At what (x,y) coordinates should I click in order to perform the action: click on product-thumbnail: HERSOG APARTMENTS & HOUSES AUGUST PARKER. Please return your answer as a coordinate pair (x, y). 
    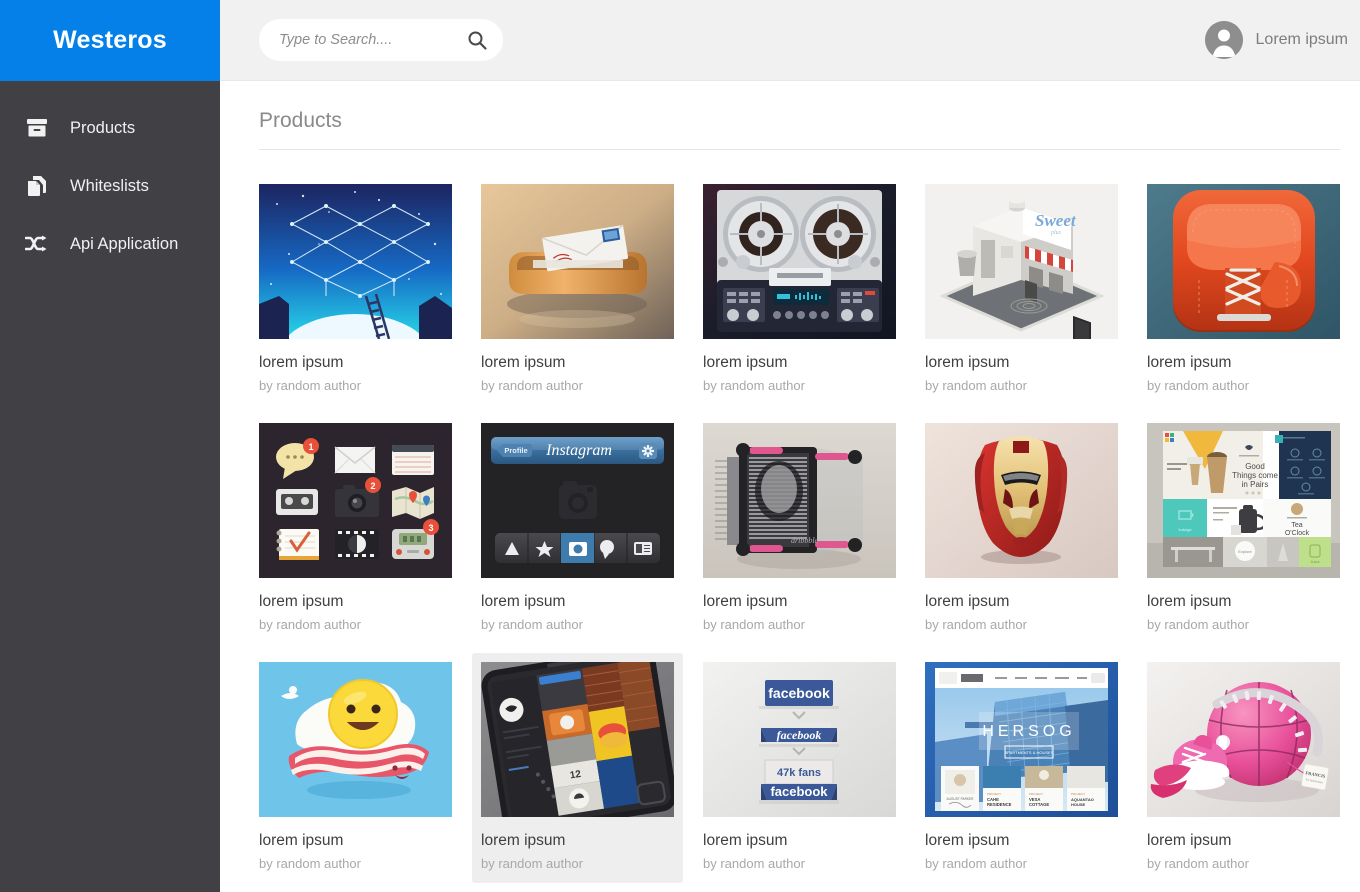
    Looking at the image, I should click on (1021, 739).